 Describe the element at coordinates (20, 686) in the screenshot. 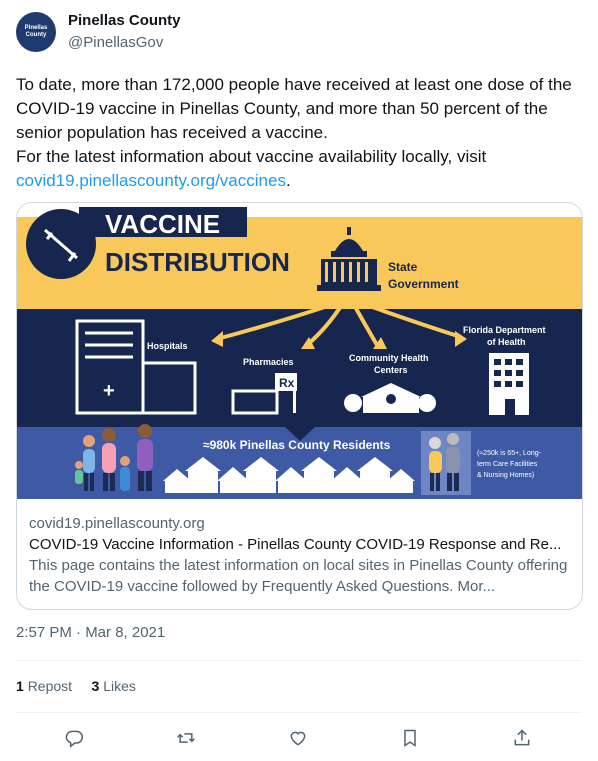

I see `reposts-count: 1` at that location.